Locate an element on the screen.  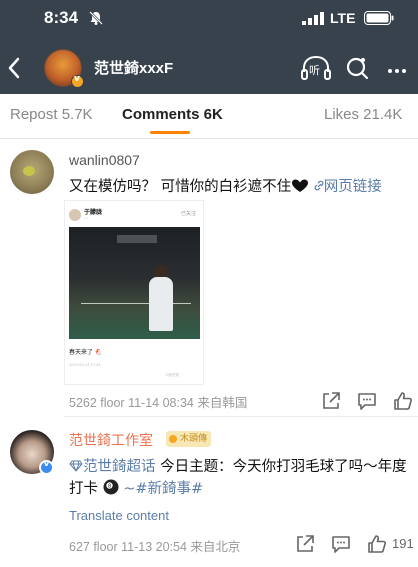
link-icon is located at coordinates (319, 185).